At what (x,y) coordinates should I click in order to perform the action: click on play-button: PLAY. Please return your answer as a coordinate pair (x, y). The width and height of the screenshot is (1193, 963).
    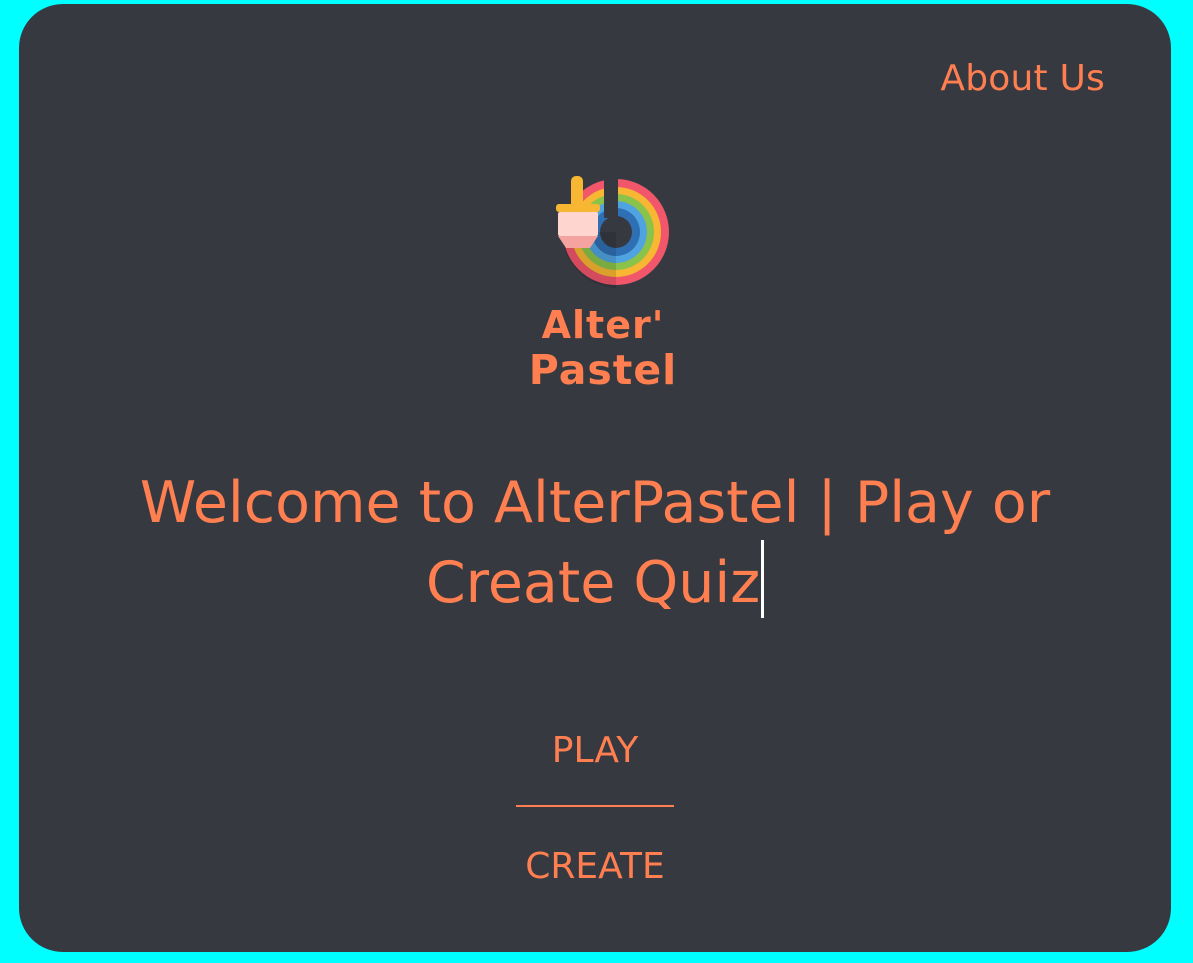
    Looking at the image, I should click on (595, 750).